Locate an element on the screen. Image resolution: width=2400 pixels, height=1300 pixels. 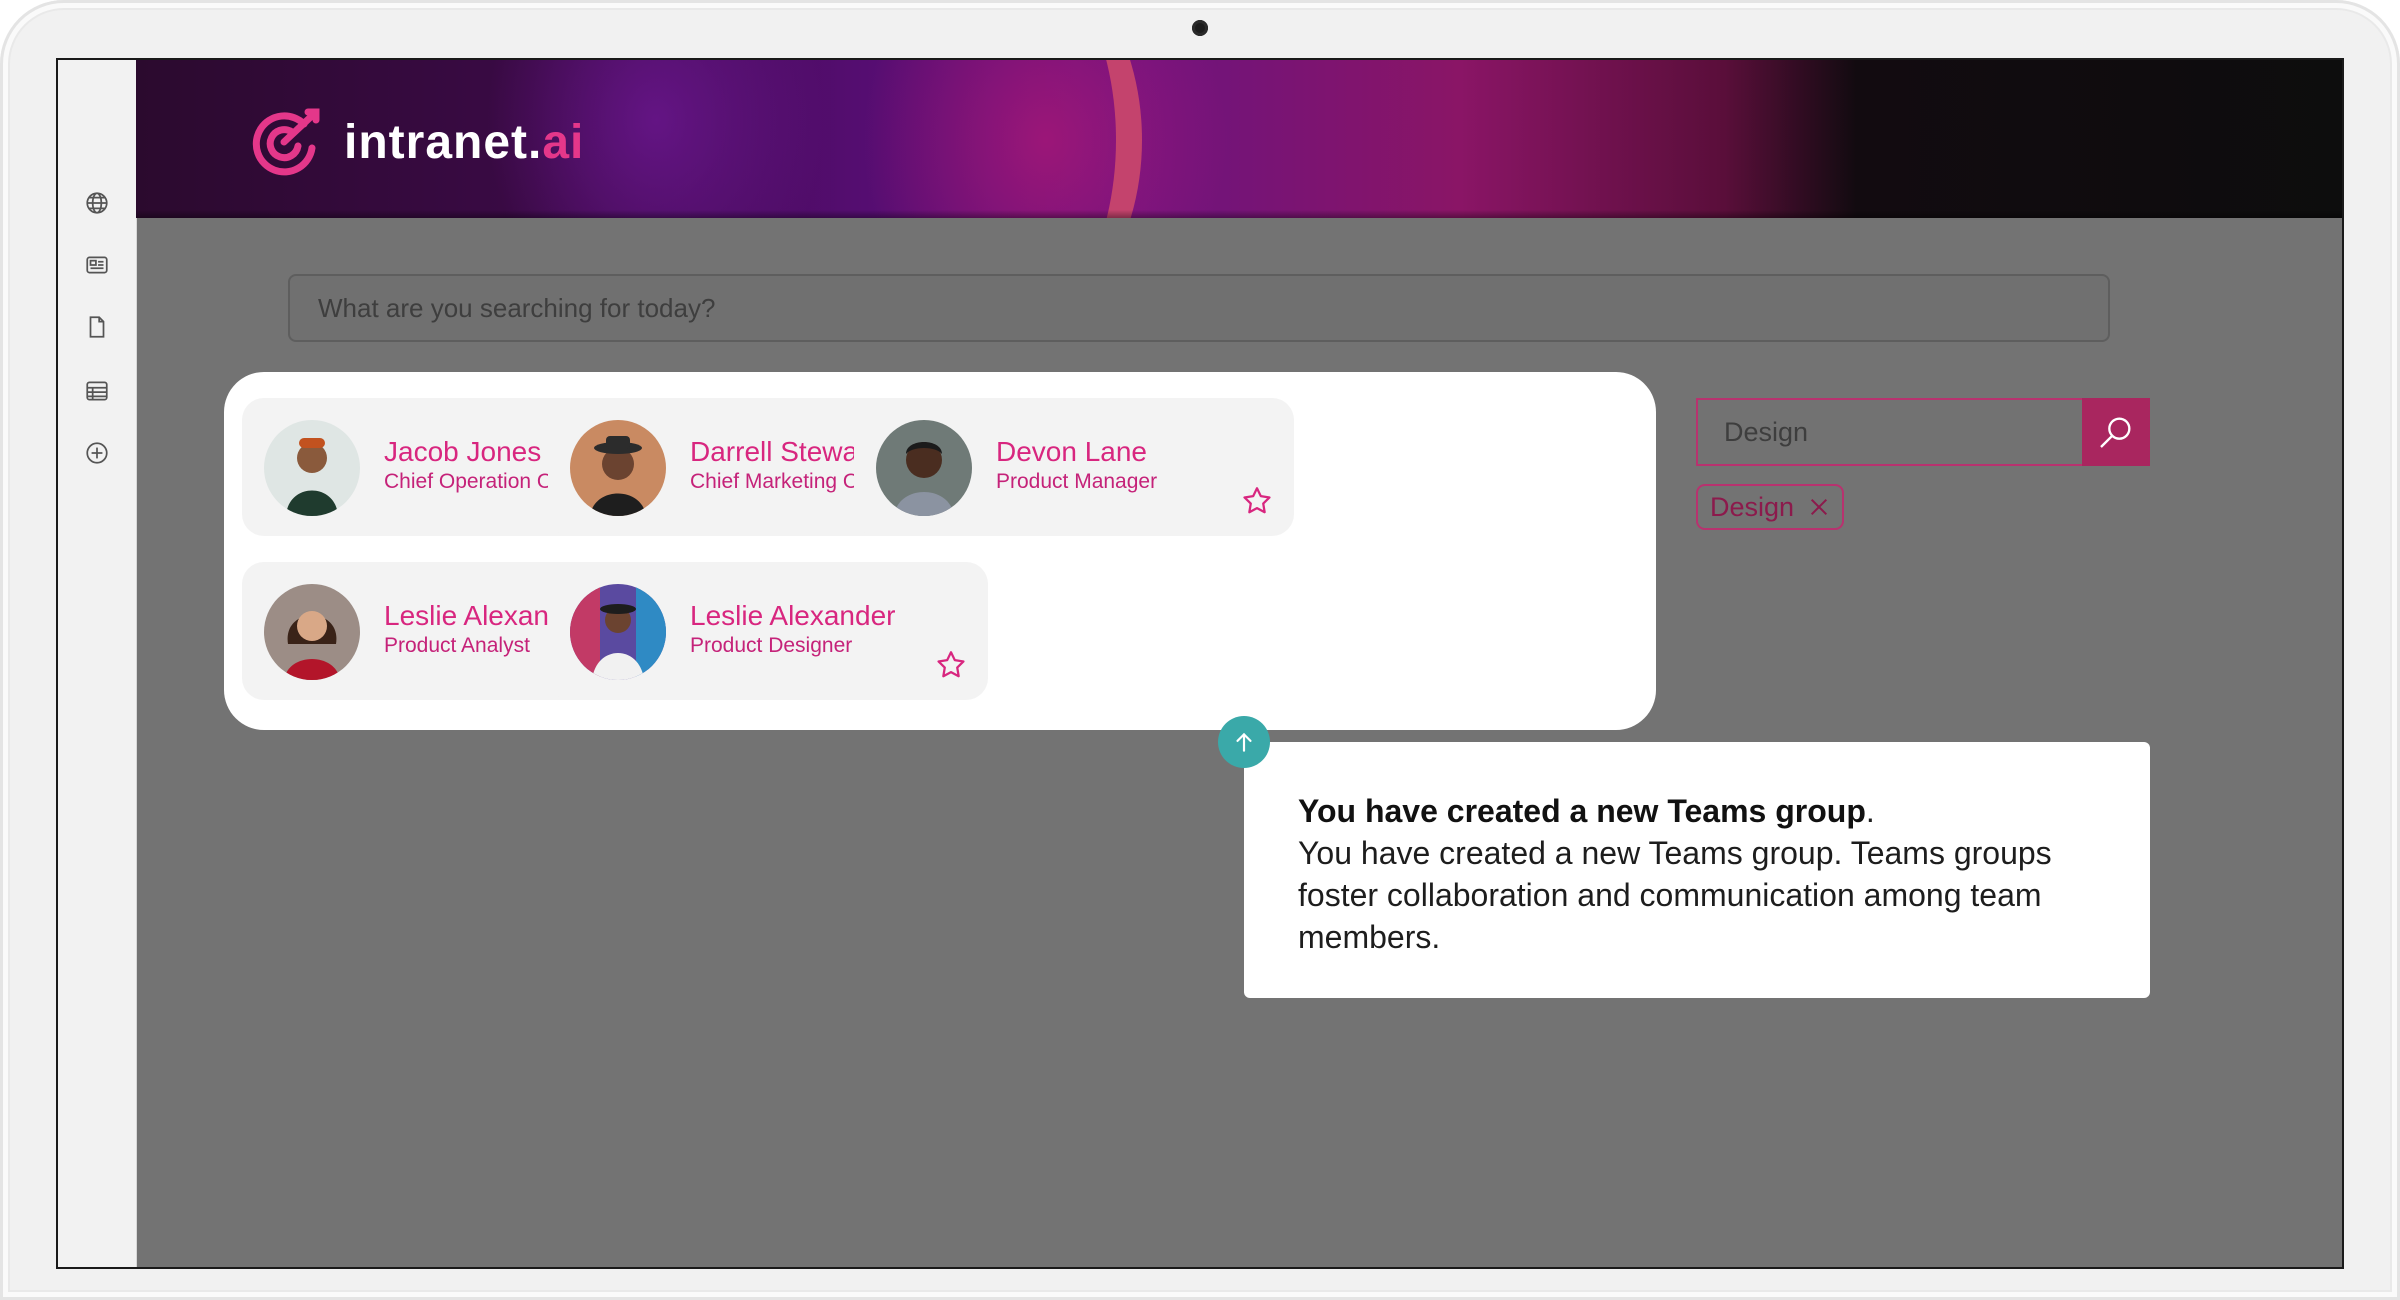
news-icon is located at coordinates (97, 265).